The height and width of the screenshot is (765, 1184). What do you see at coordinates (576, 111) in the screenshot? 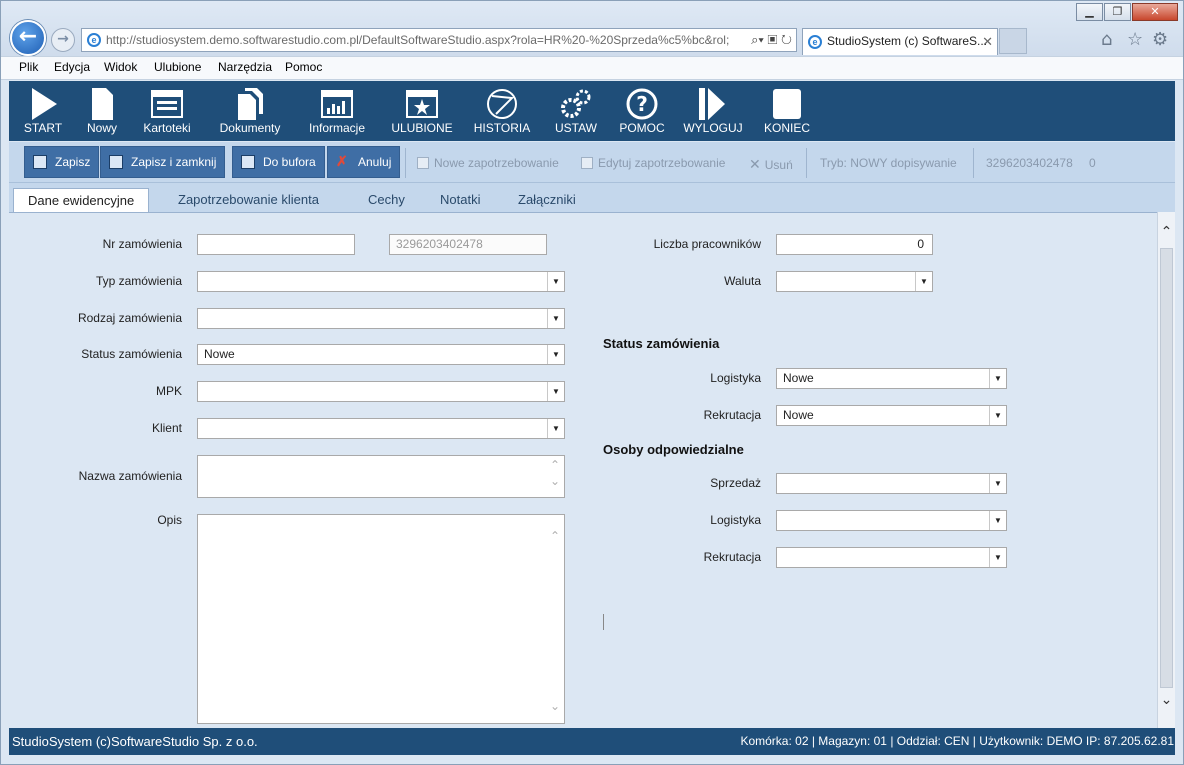
I see `toolbar-ustaw-button: USTAW` at bounding box center [576, 111].